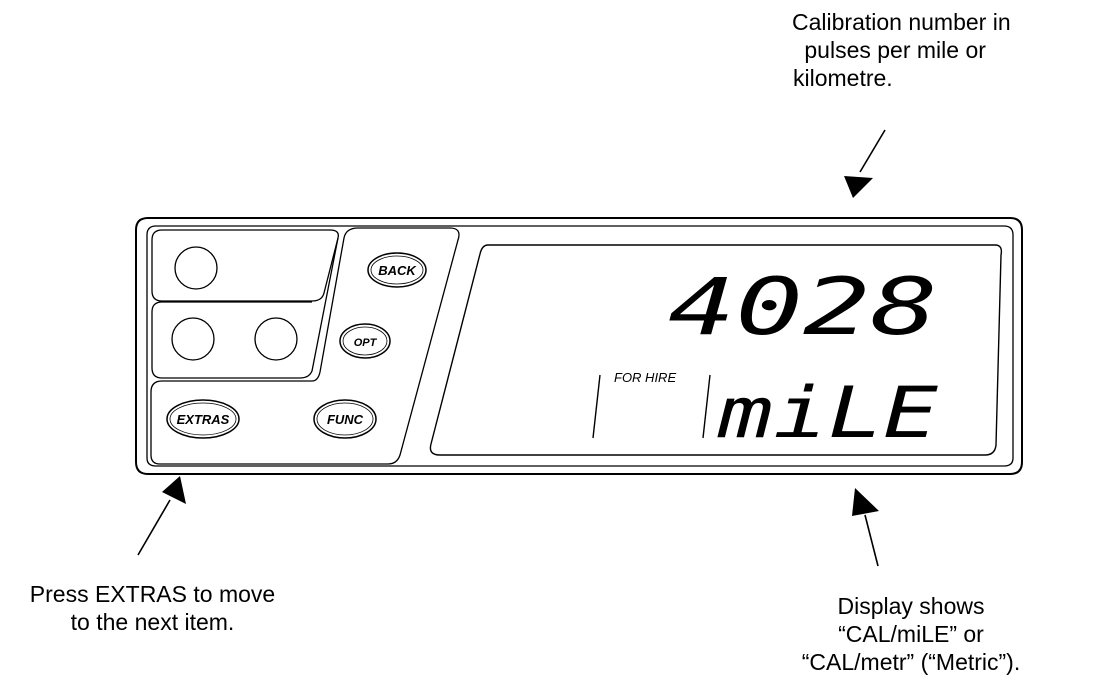  I want to click on lcd-separator-right, so click(706, 406).